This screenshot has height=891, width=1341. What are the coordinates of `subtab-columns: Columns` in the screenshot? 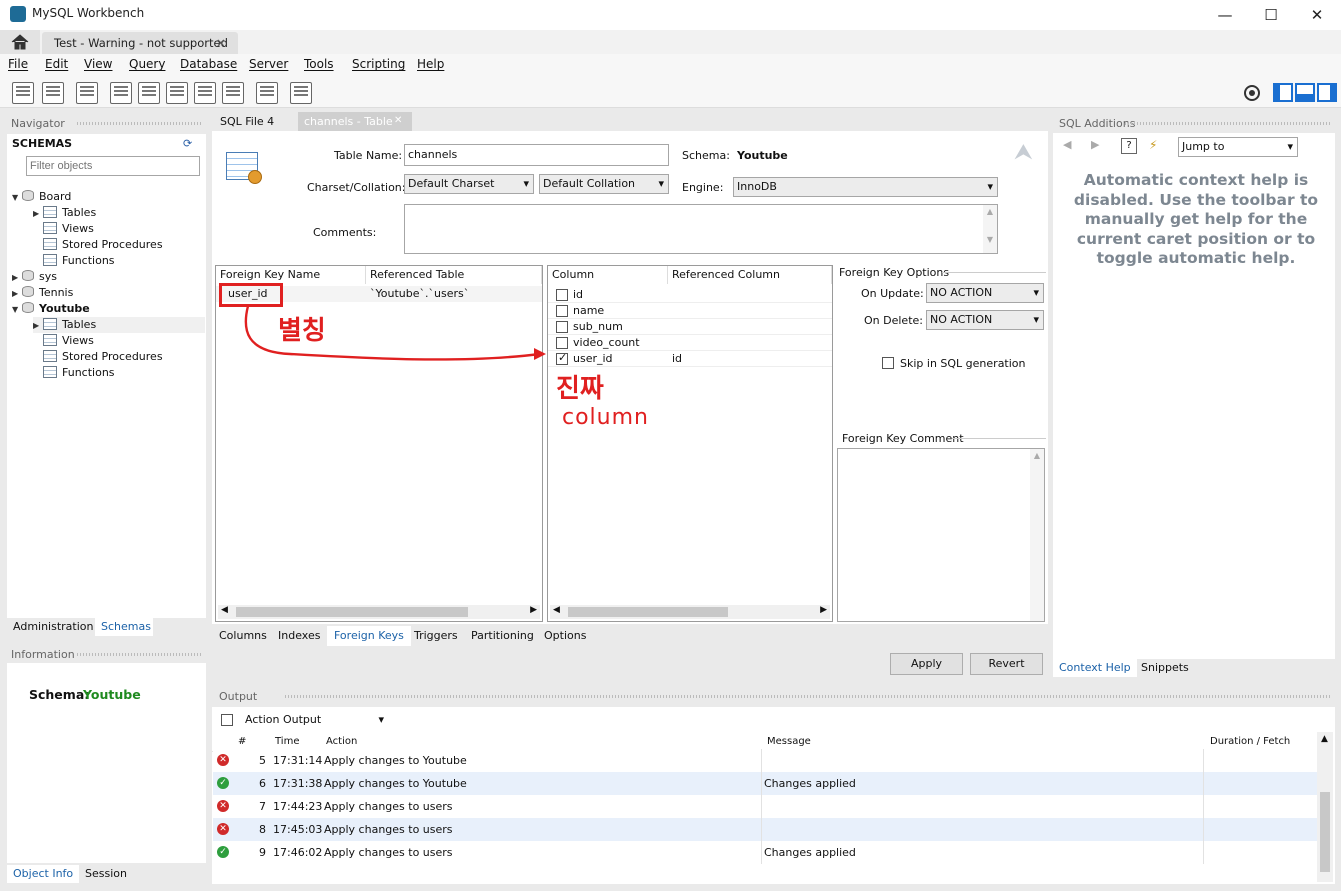 It's located at (243, 635).